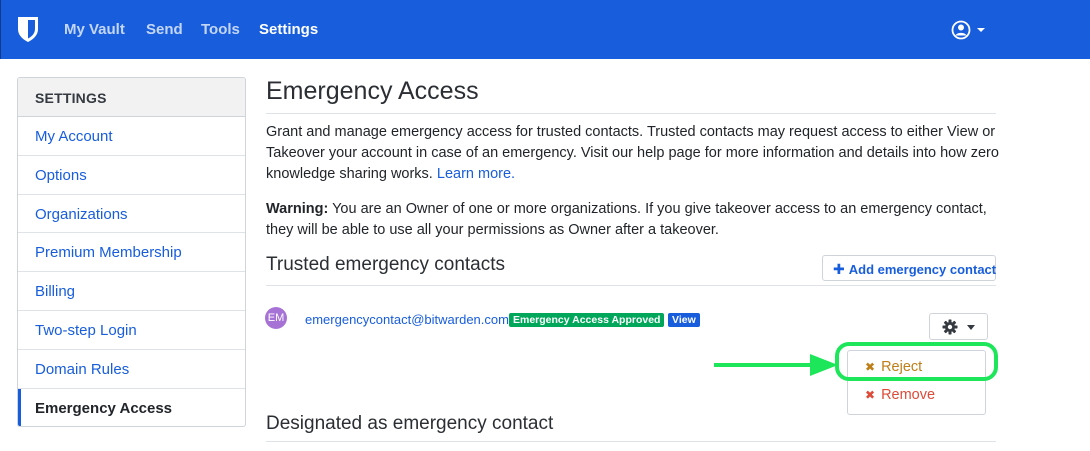 The image size is (1090, 451). I want to click on access-type-badge: View, so click(684, 320).